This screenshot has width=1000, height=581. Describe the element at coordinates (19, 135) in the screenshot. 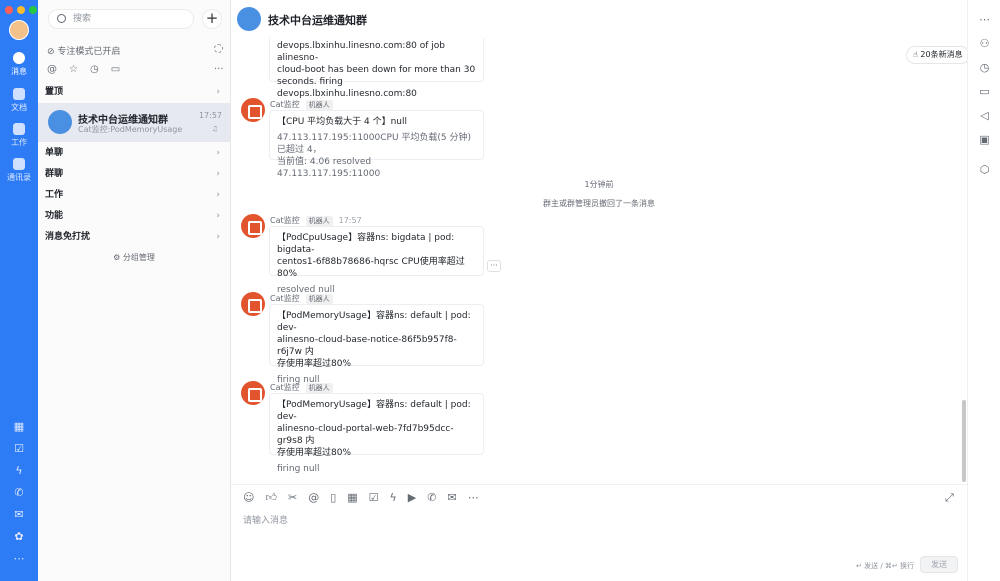

I see `rail-item-work: 工作` at that location.